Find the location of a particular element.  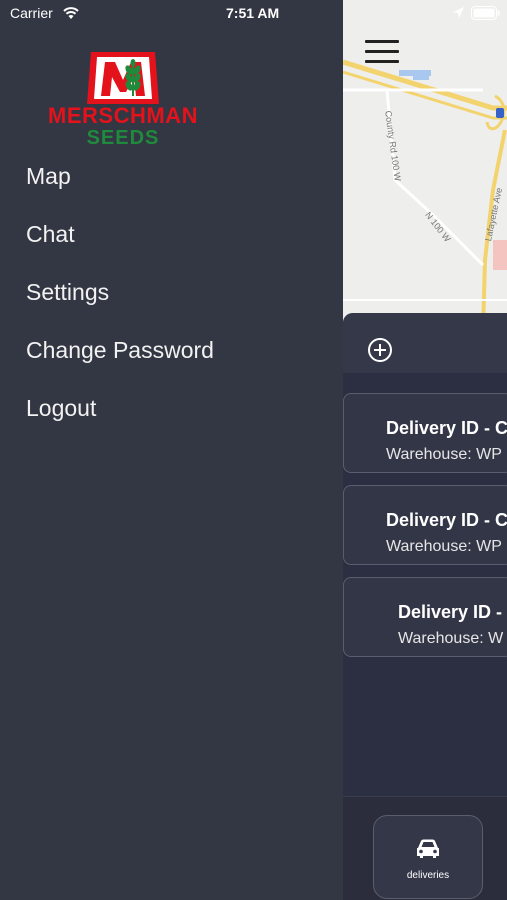

battery-icon is located at coordinates (485, 13).